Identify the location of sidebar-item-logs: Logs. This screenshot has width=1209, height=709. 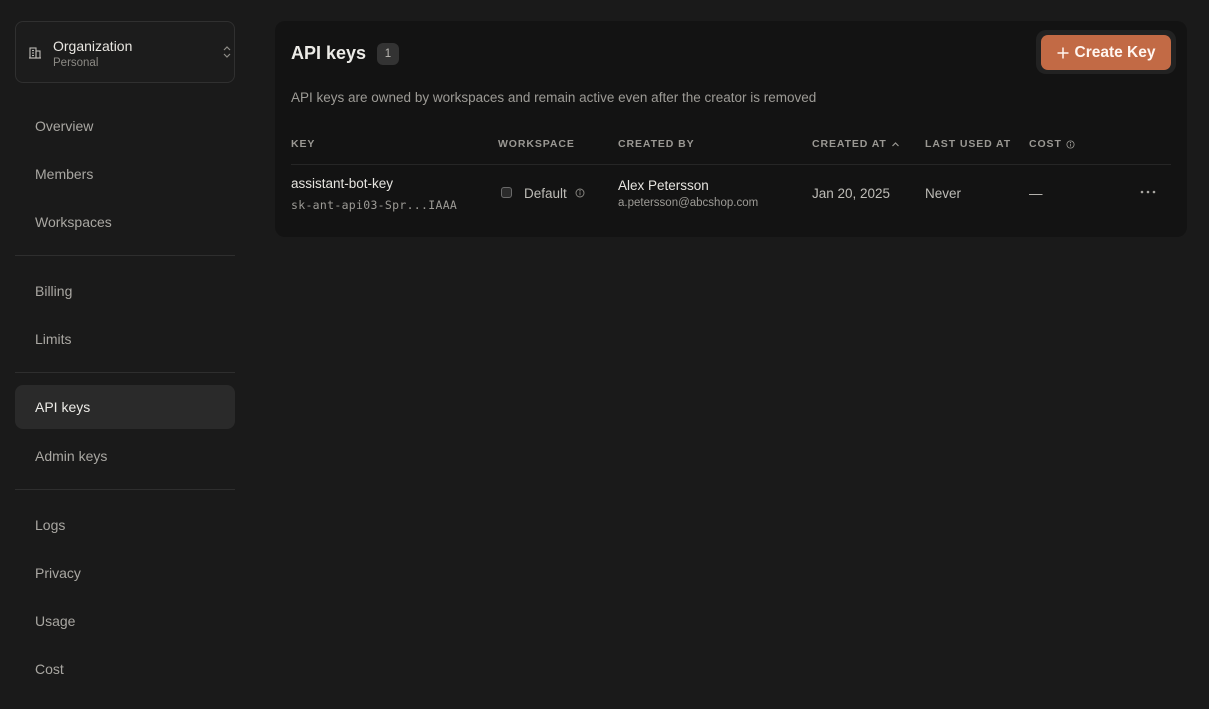
(125, 525).